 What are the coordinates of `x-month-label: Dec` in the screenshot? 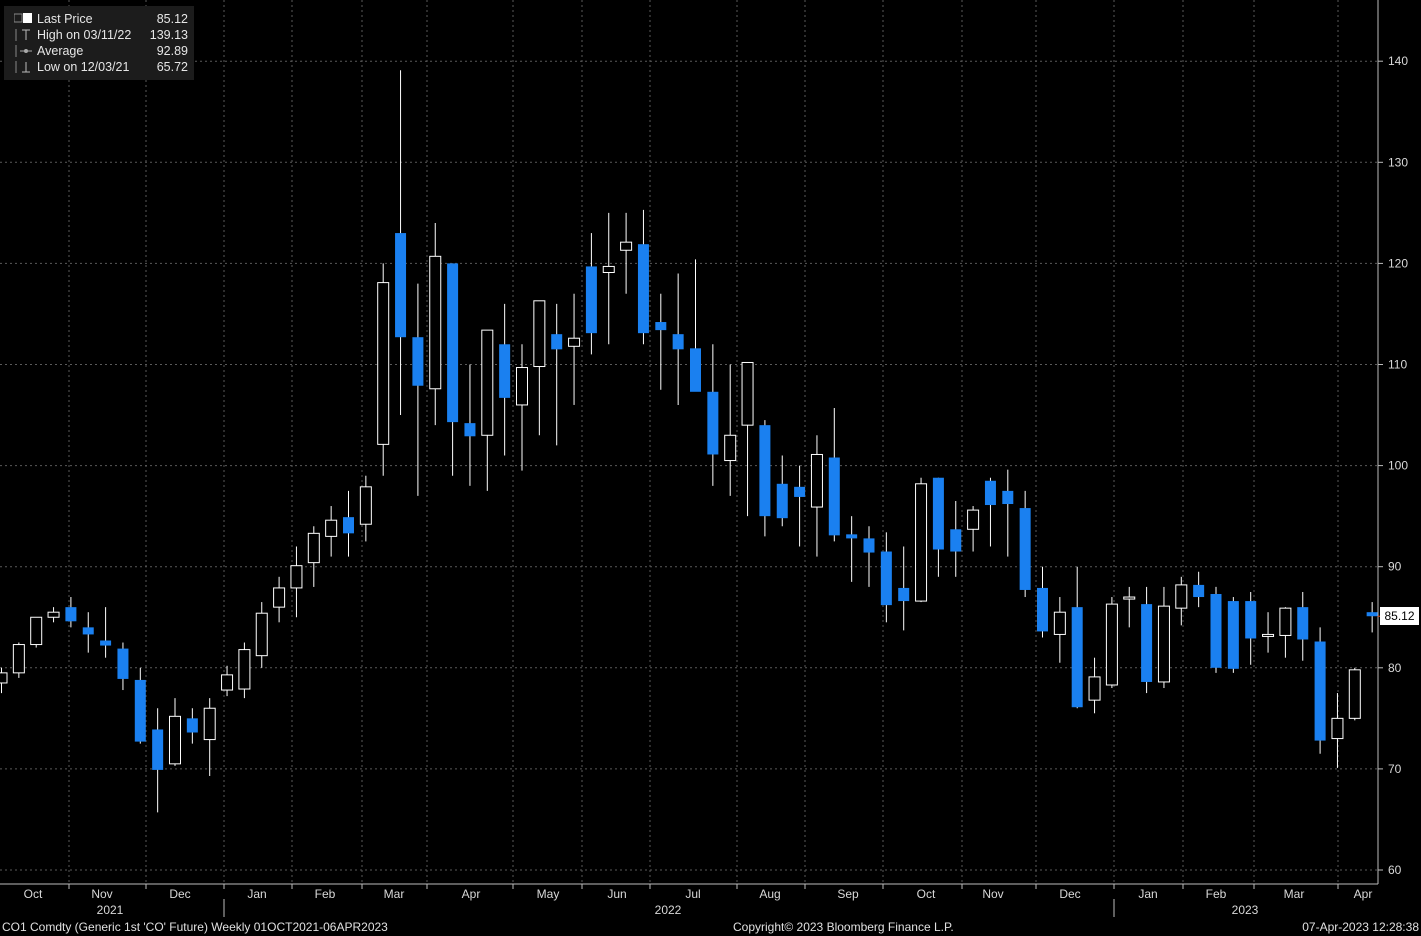 It's located at (1069, 894).